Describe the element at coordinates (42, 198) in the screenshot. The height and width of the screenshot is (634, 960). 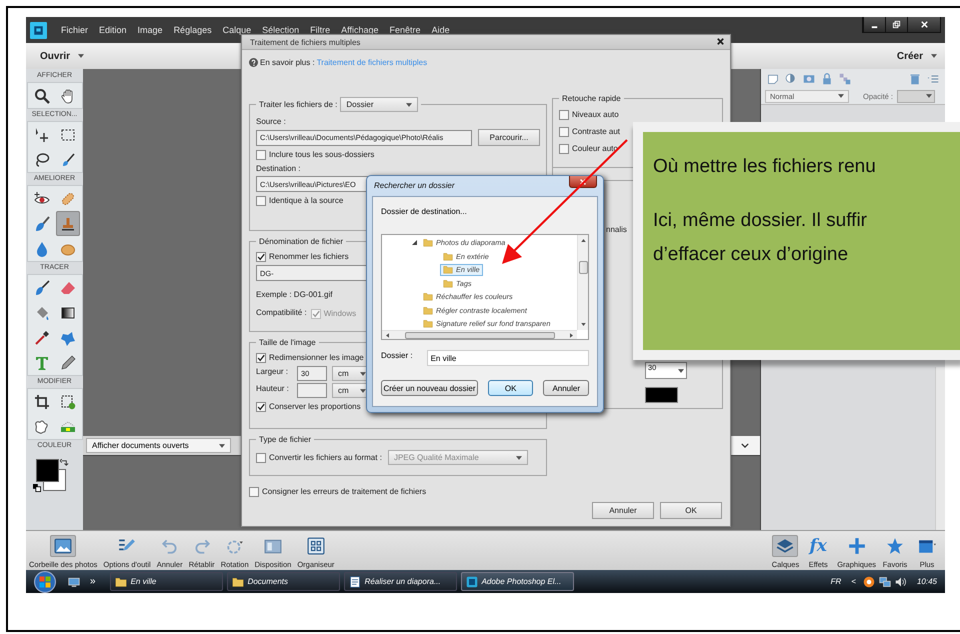
I see `eye-icon` at that location.